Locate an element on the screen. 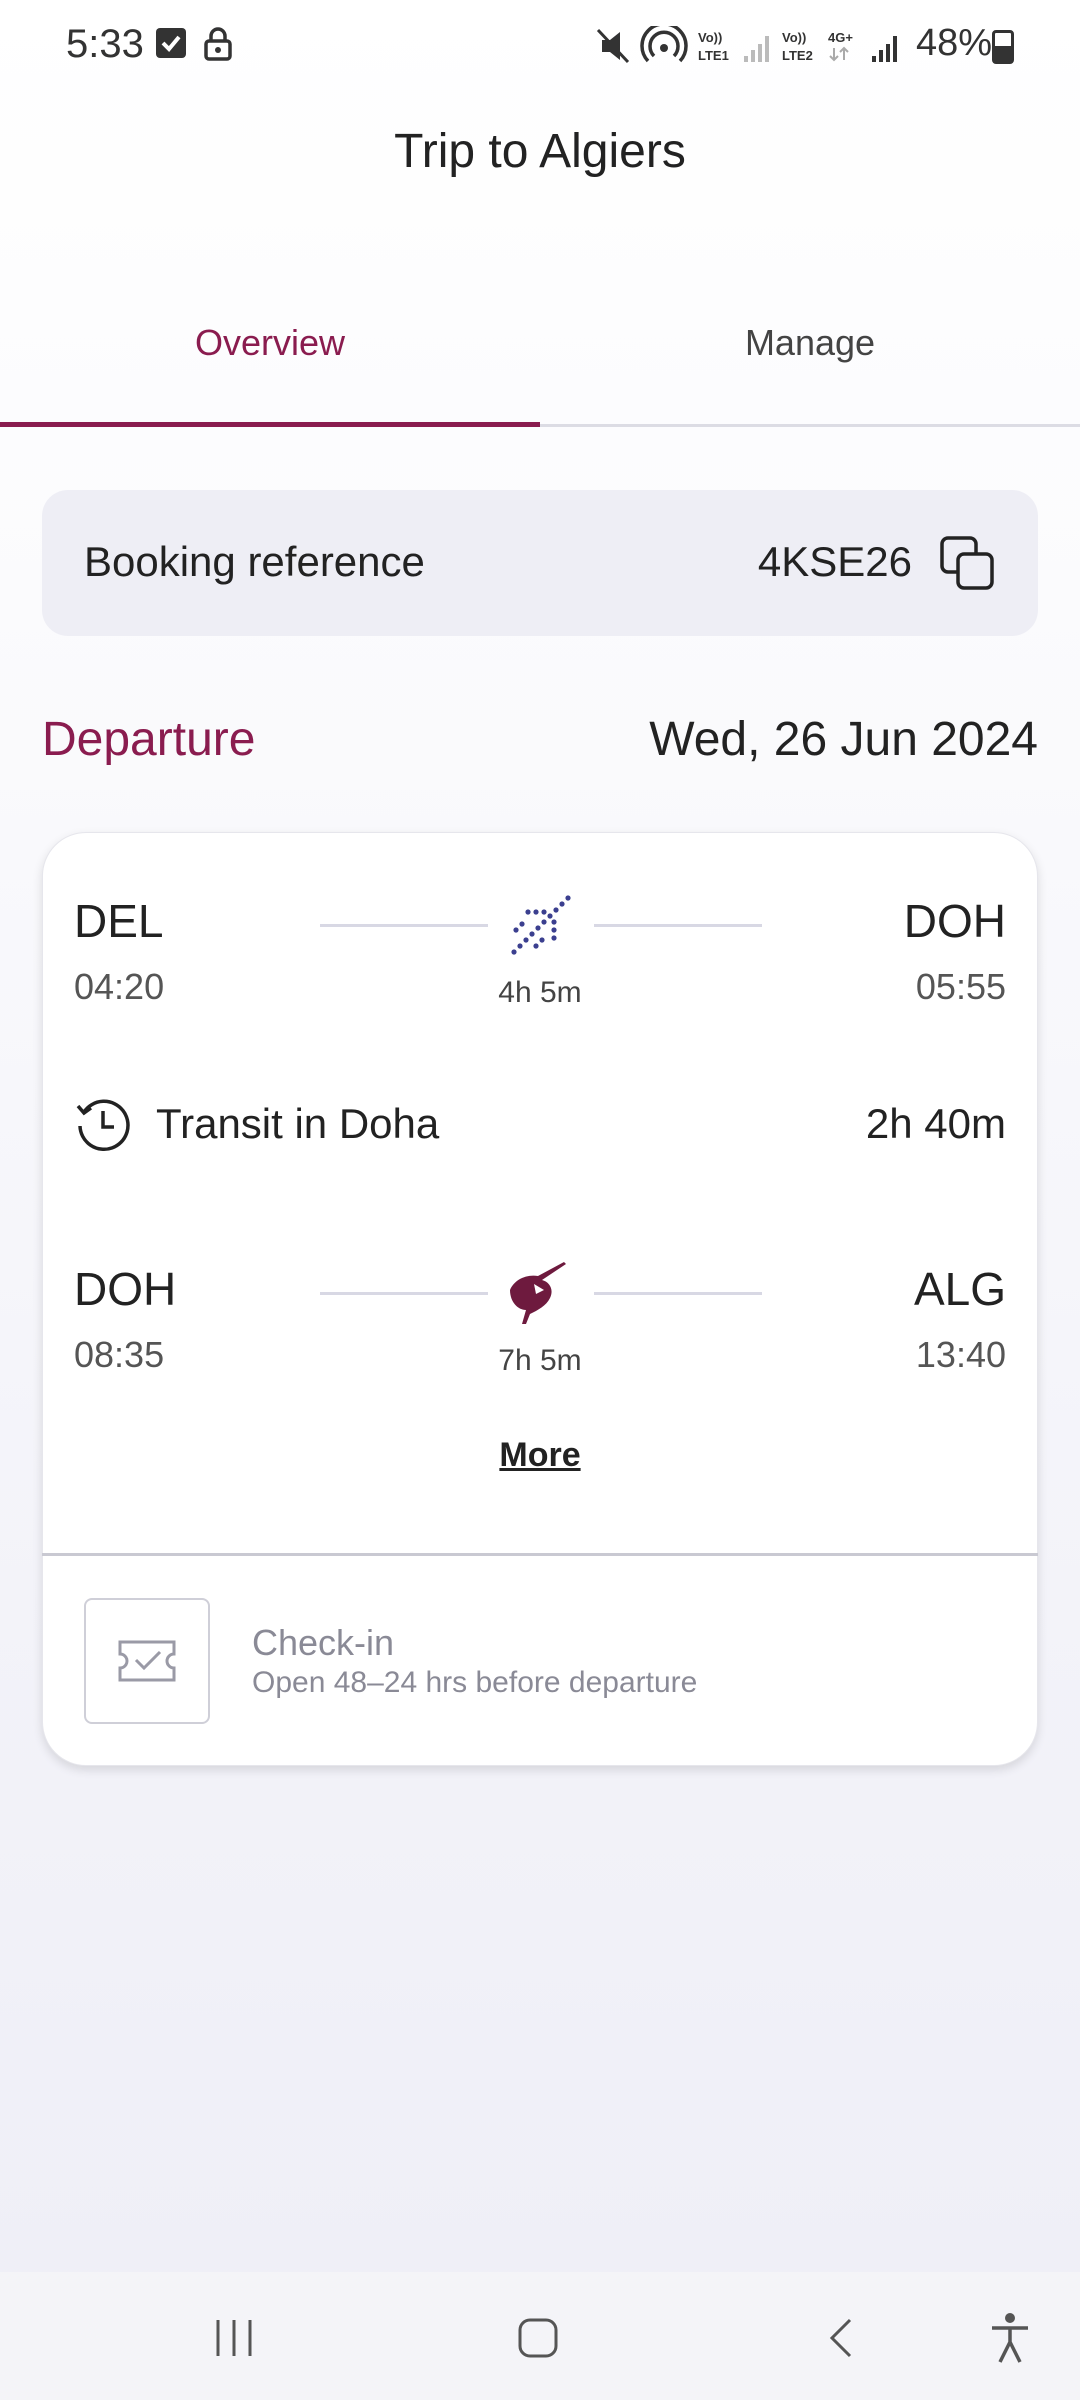 Image resolution: width=1080 pixels, height=2400 pixels. accessibility-icon is located at coordinates (1010, 2338).